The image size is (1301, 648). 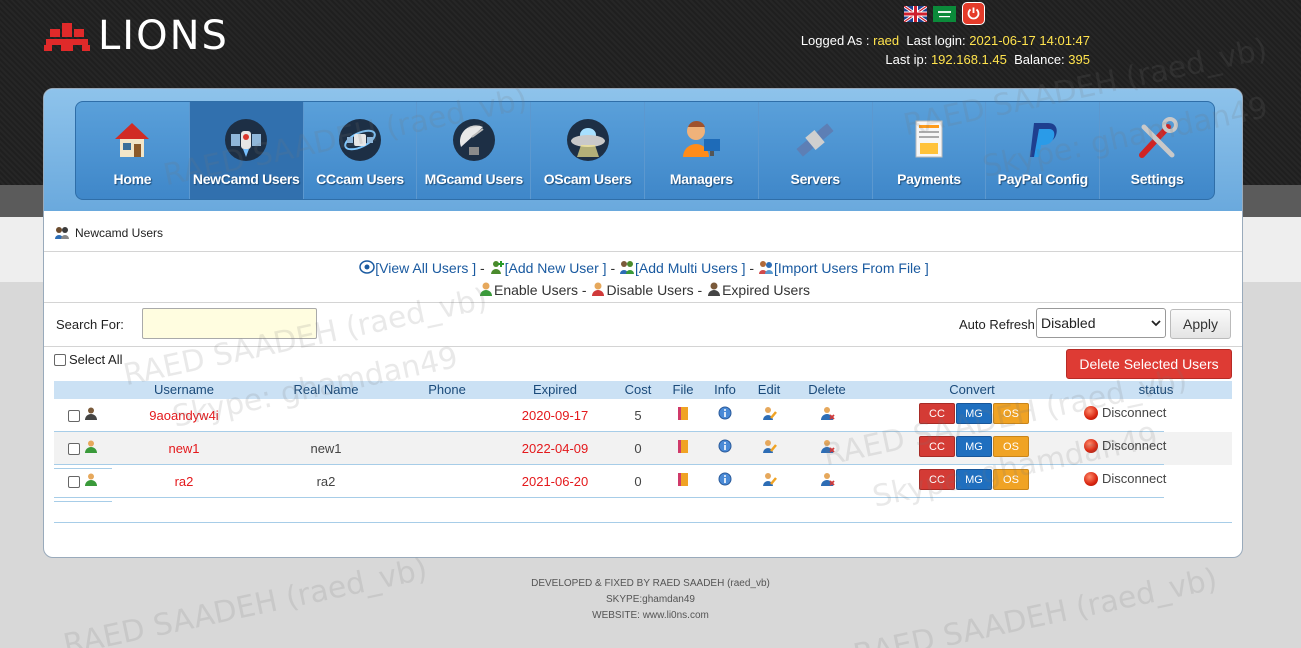 What do you see at coordinates (556, 268) in the screenshot?
I see `add-new-user-link: [Add New User ]` at bounding box center [556, 268].